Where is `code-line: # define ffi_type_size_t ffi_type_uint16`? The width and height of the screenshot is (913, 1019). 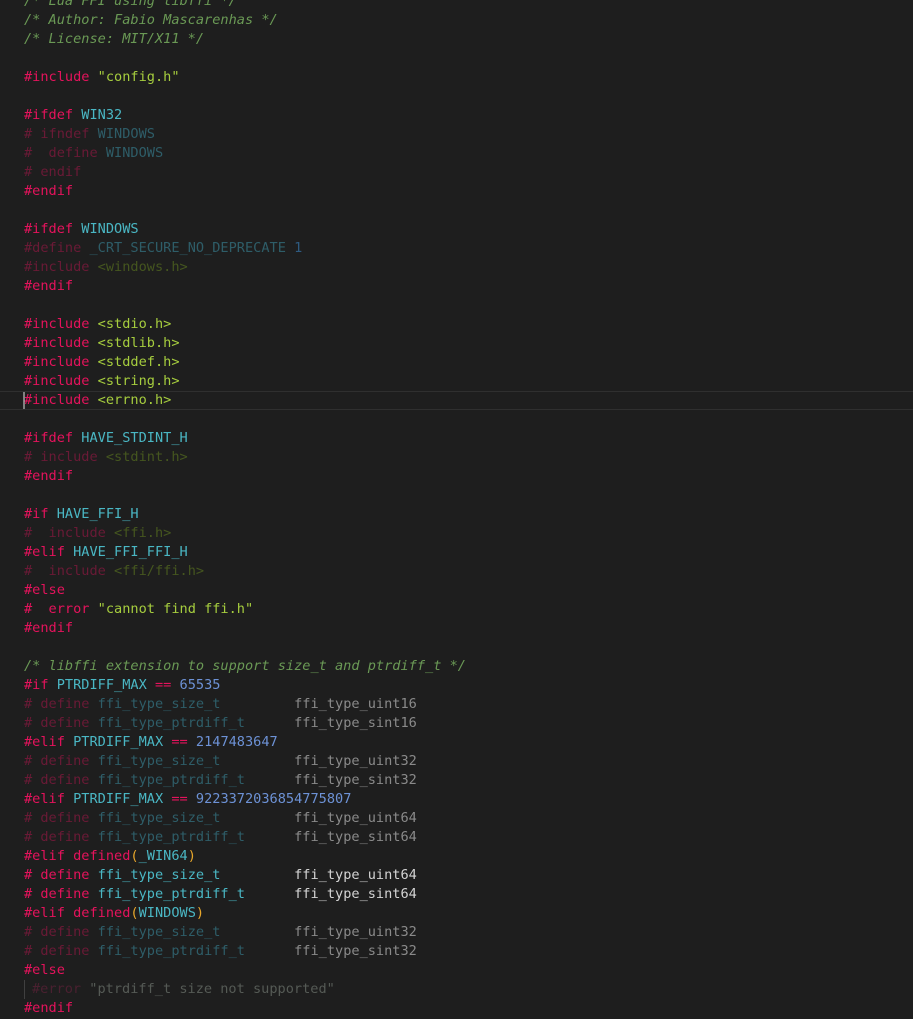
code-line: # define ffi_type_size_t ffi_type_uint16 is located at coordinates (468, 704).